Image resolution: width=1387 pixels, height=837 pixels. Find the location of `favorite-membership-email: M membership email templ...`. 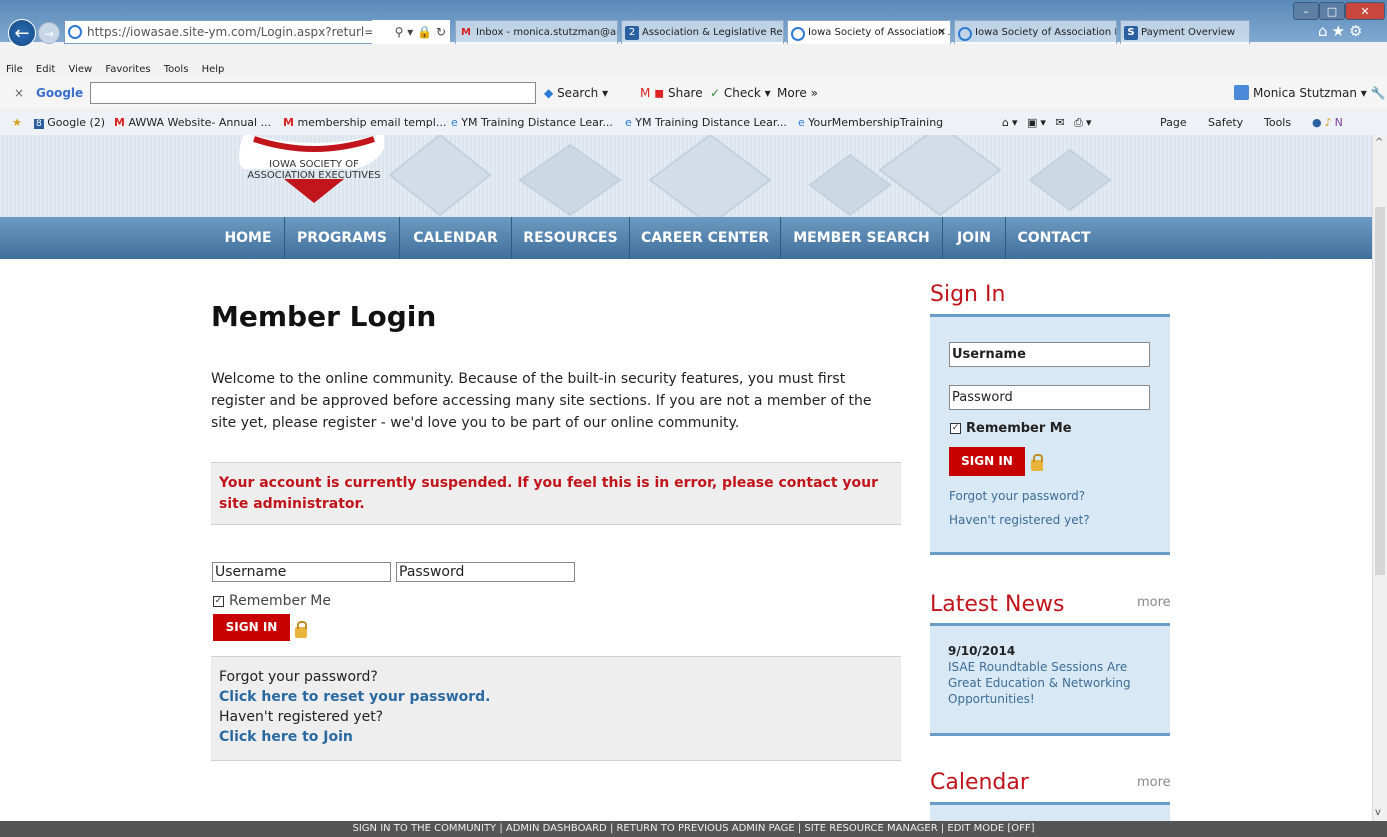

favorite-membership-email: M membership email templ... is located at coordinates (364, 122).